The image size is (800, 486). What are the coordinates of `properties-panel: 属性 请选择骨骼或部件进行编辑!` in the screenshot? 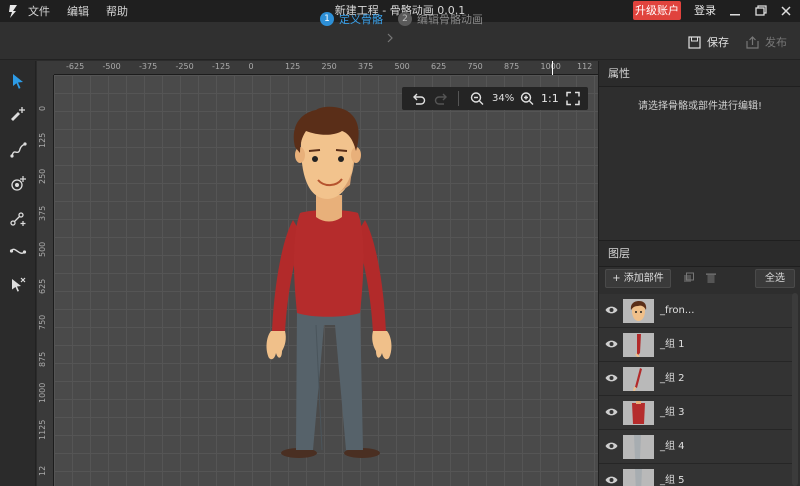 It's located at (699, 150).